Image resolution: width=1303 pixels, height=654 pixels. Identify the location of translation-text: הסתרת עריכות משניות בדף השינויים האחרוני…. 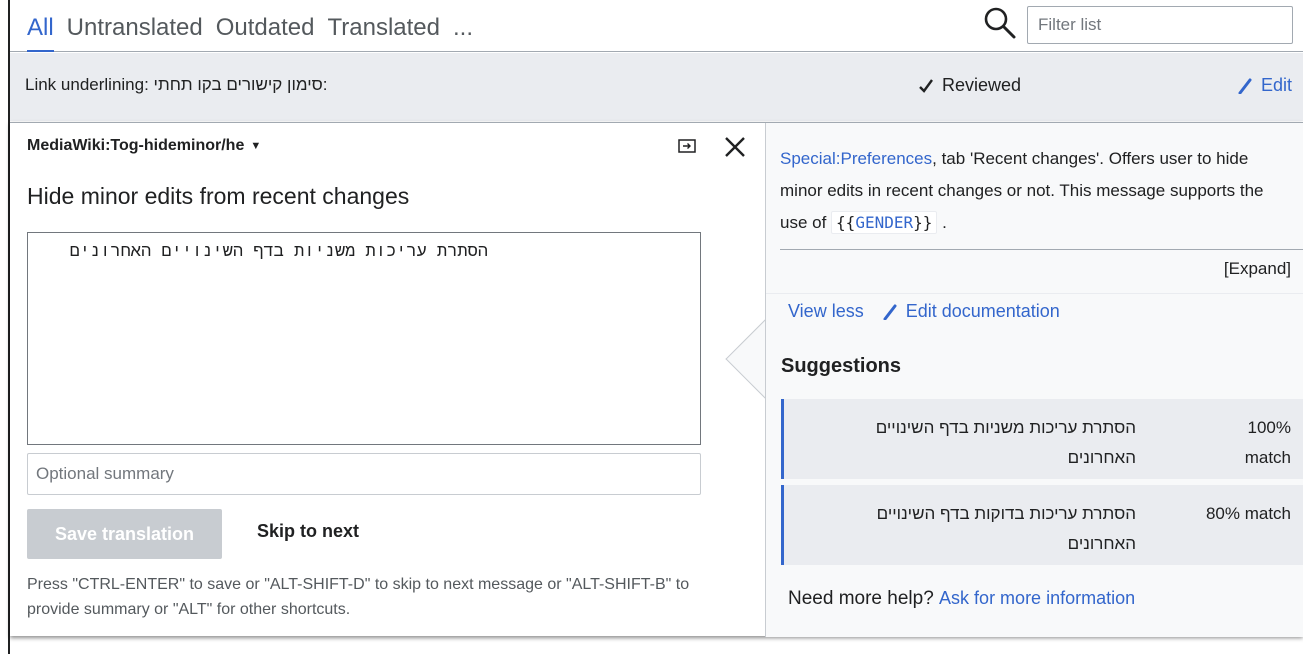
(278, 251).